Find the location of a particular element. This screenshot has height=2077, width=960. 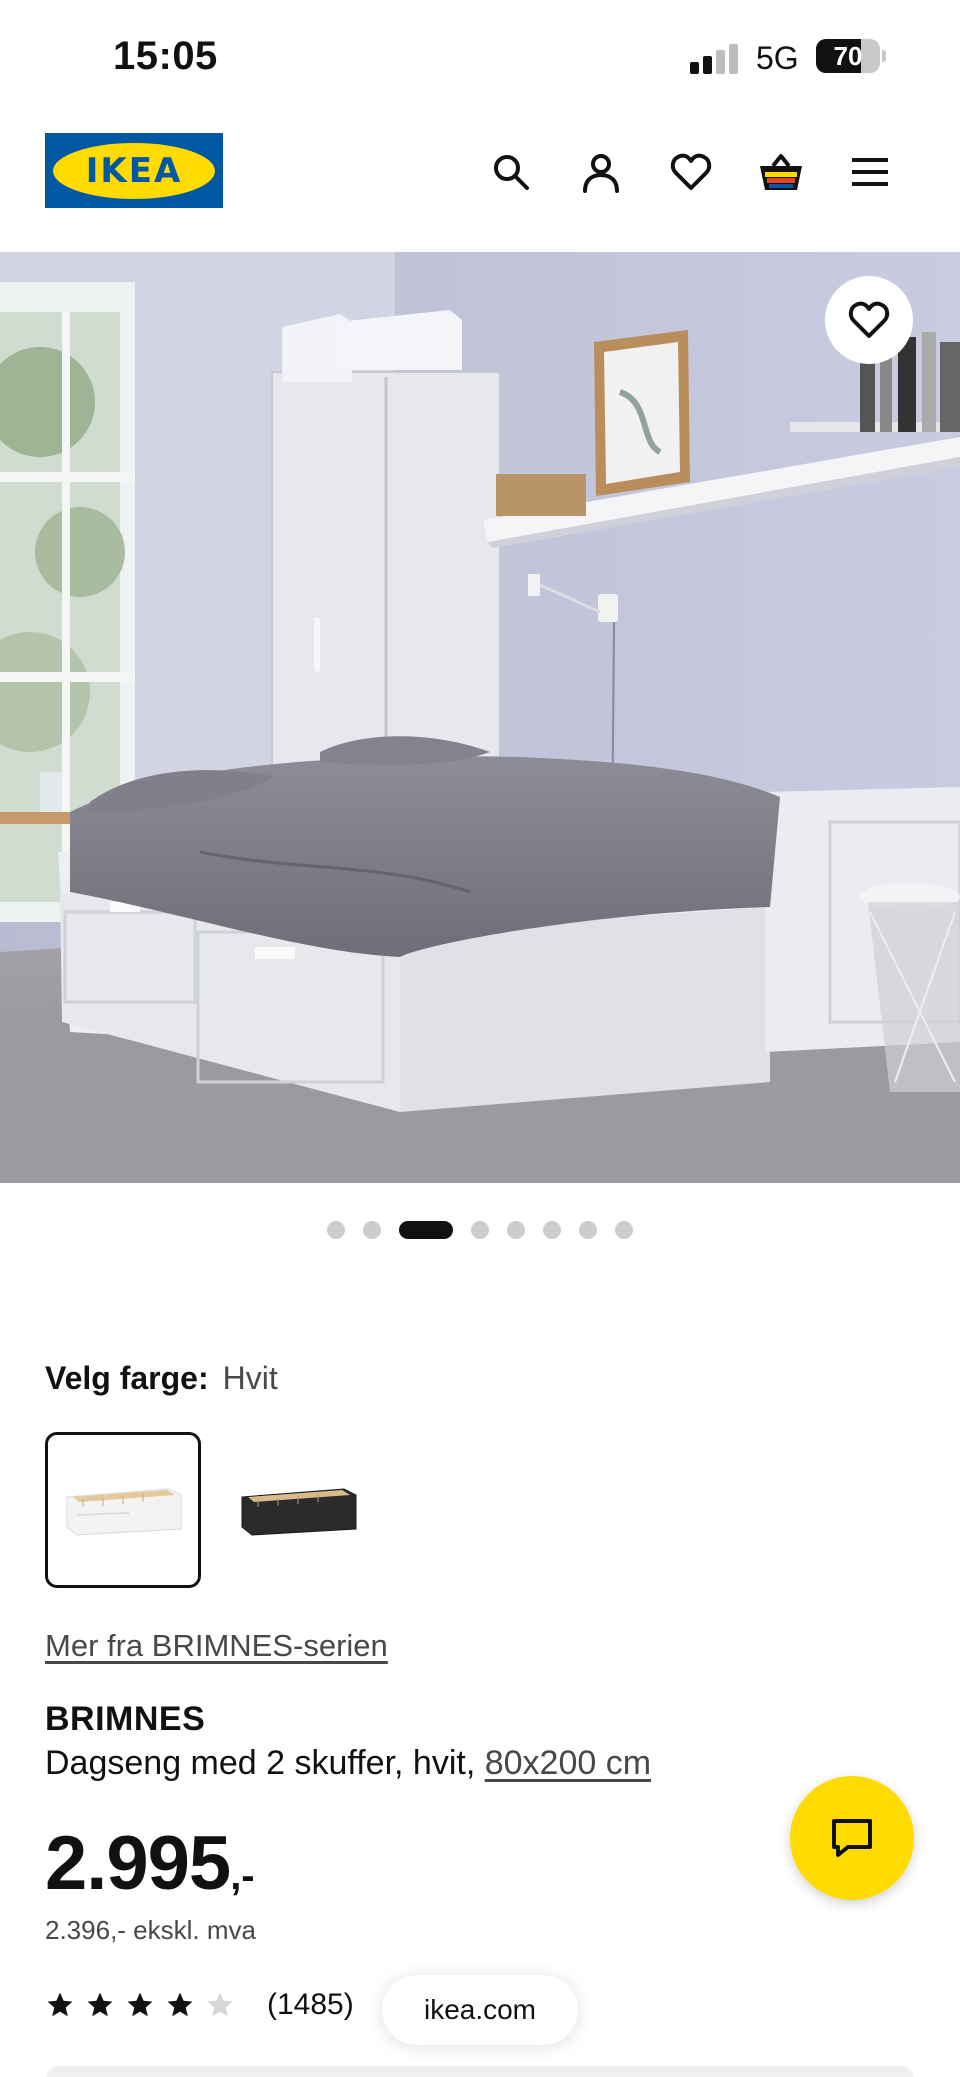

browser-url: ikea.com is located at coordinates (480, 2009).